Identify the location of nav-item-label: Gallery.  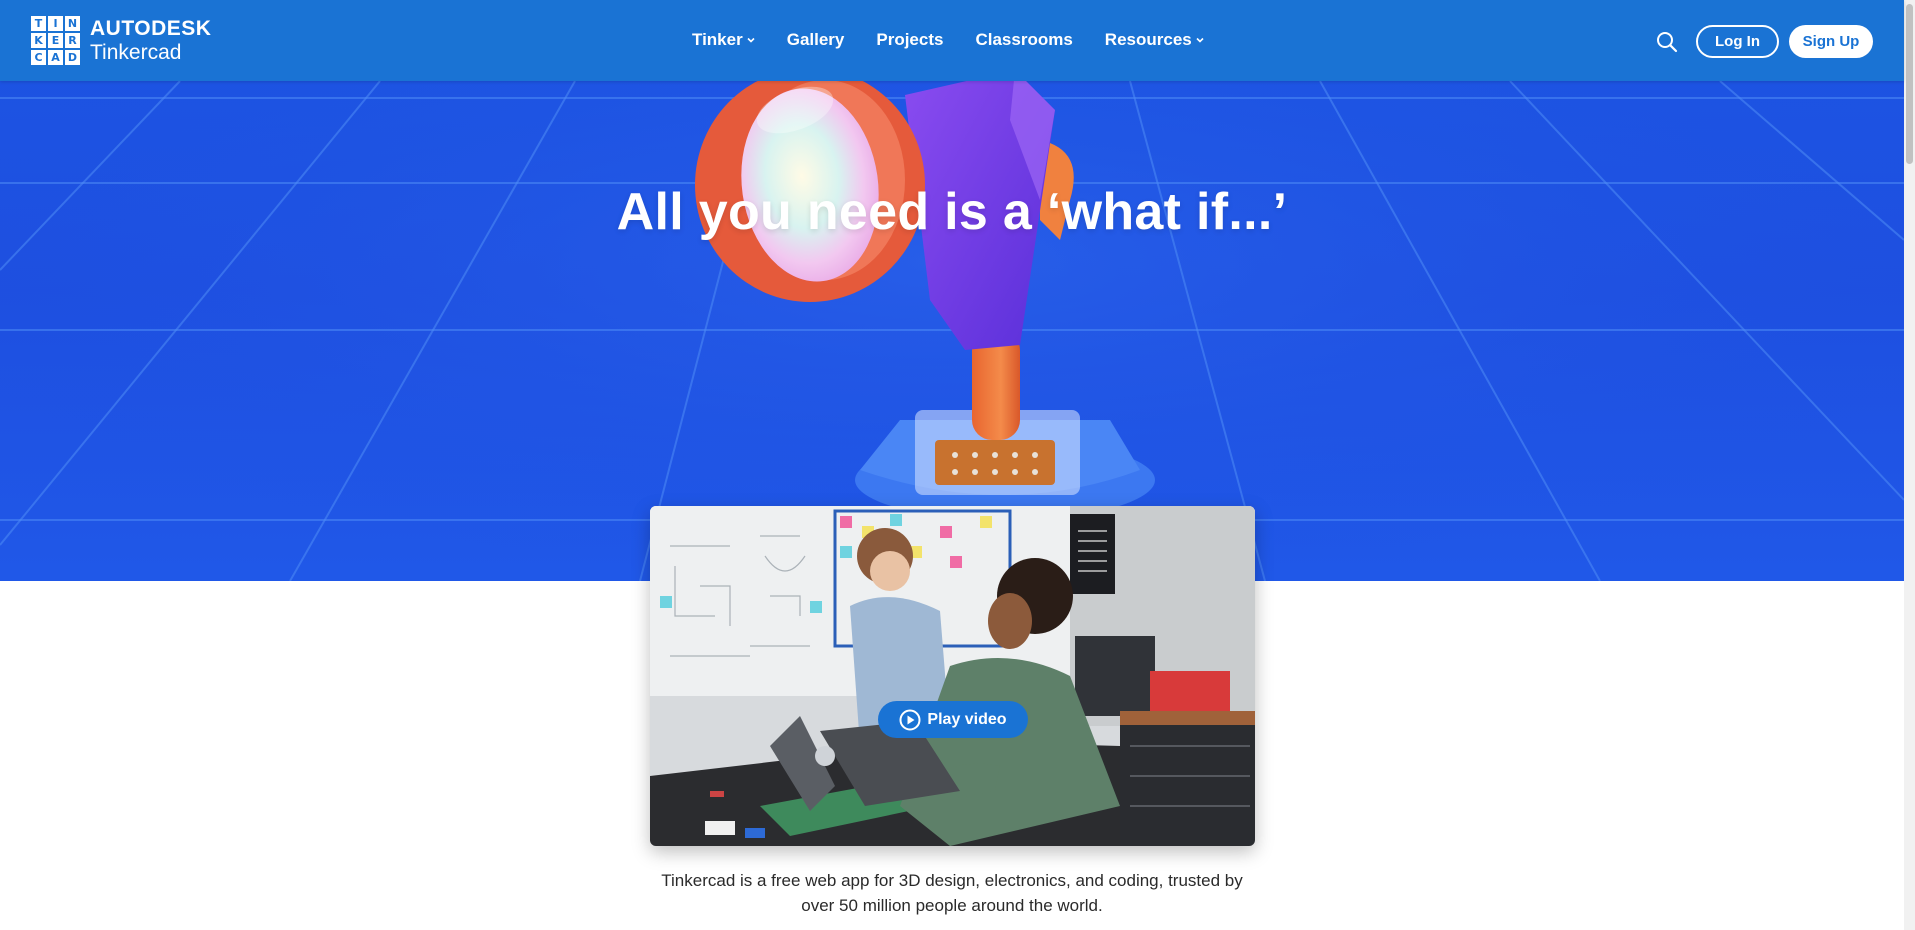
(815, 39).